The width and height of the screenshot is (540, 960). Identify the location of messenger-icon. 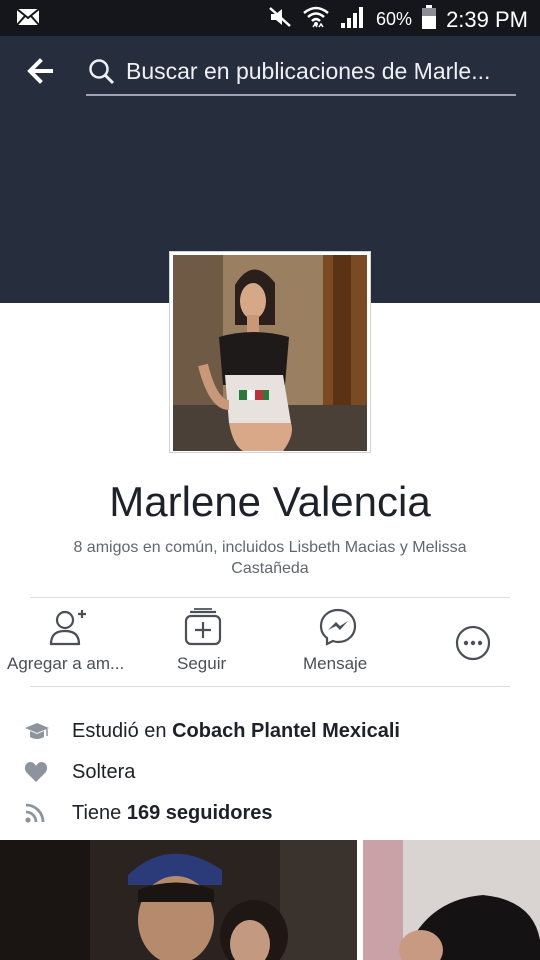
(338, 629).